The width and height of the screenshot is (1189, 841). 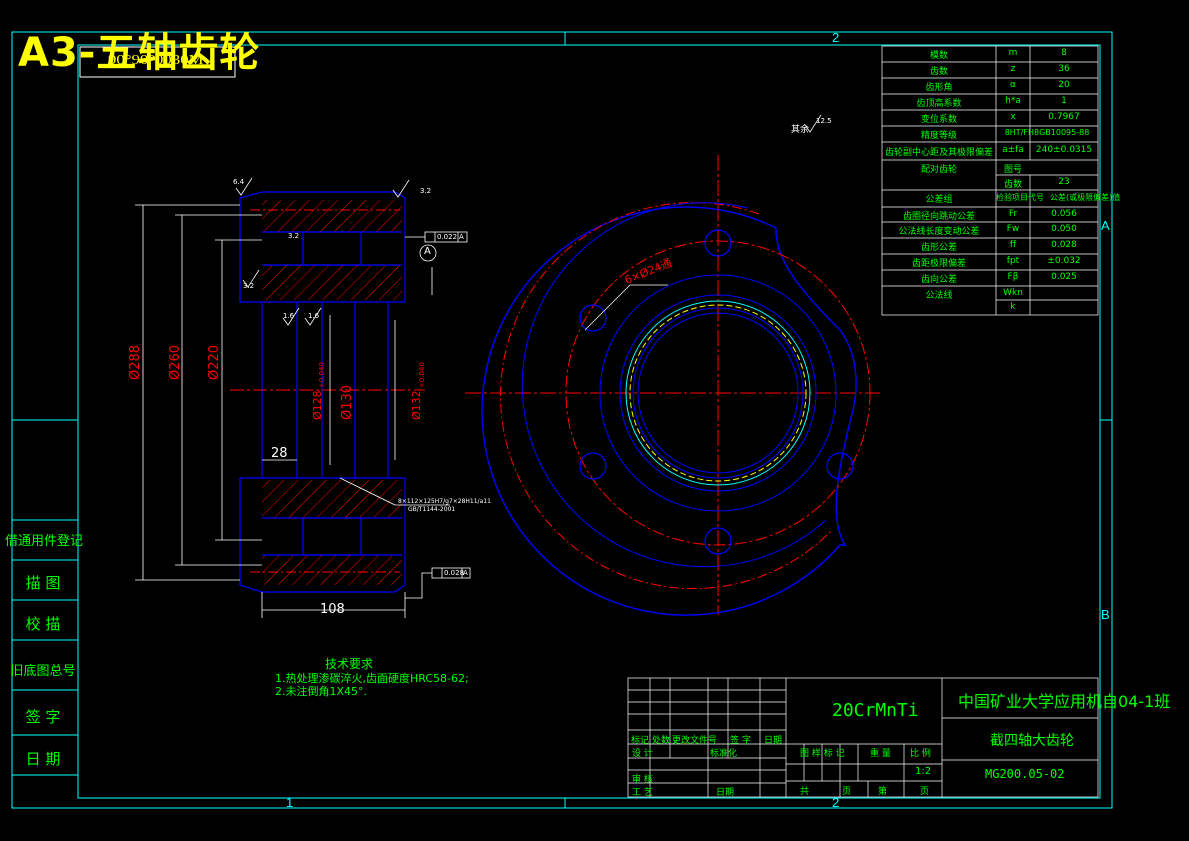 What do you see at coordinates (773, 741) in the screenshot?
I see `hdr-date: 日期` at bounding box center [773, 741].